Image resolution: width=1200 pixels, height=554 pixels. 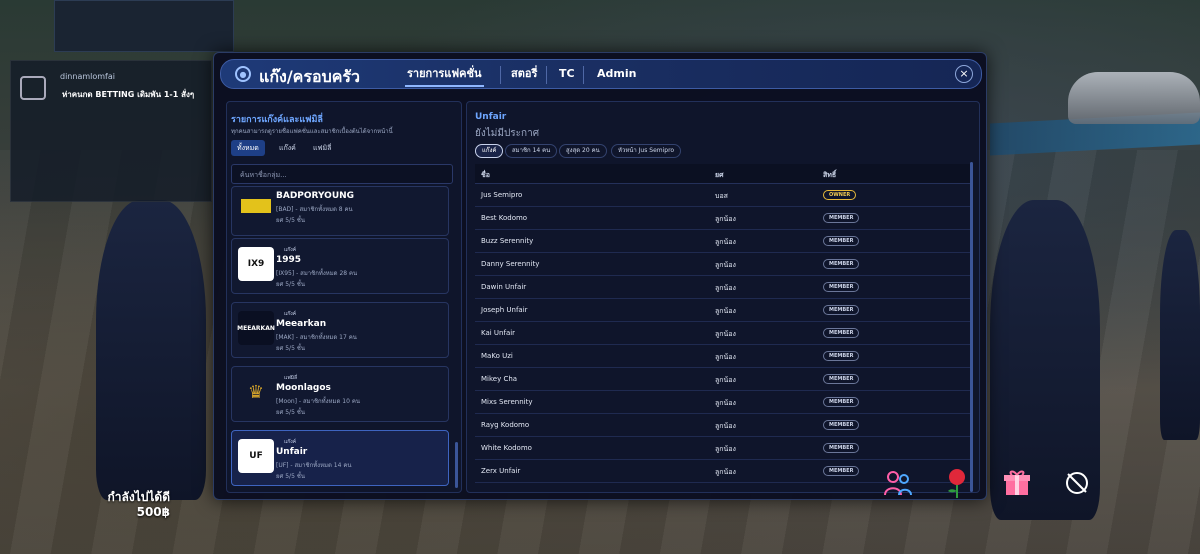 What do you see at coordinates (507, 241) in the screenshot?
I see `member-name: Buzz Serennity` at bounding box center [507, 241].